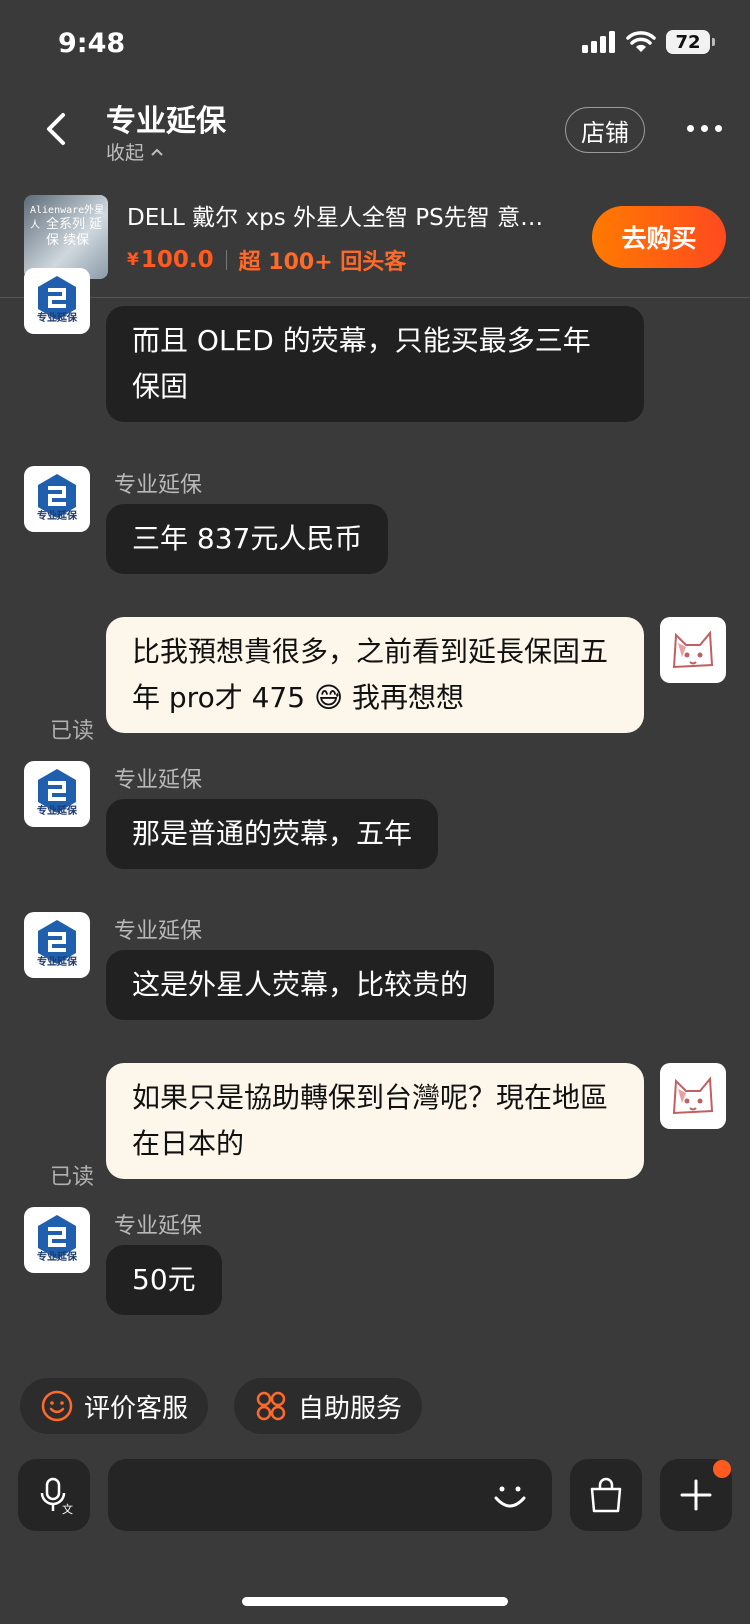 The image size is (750, 1624). Describe the element at coordinates (271, 1406) in the screenshot. I see `service-grid-icon` at that location.